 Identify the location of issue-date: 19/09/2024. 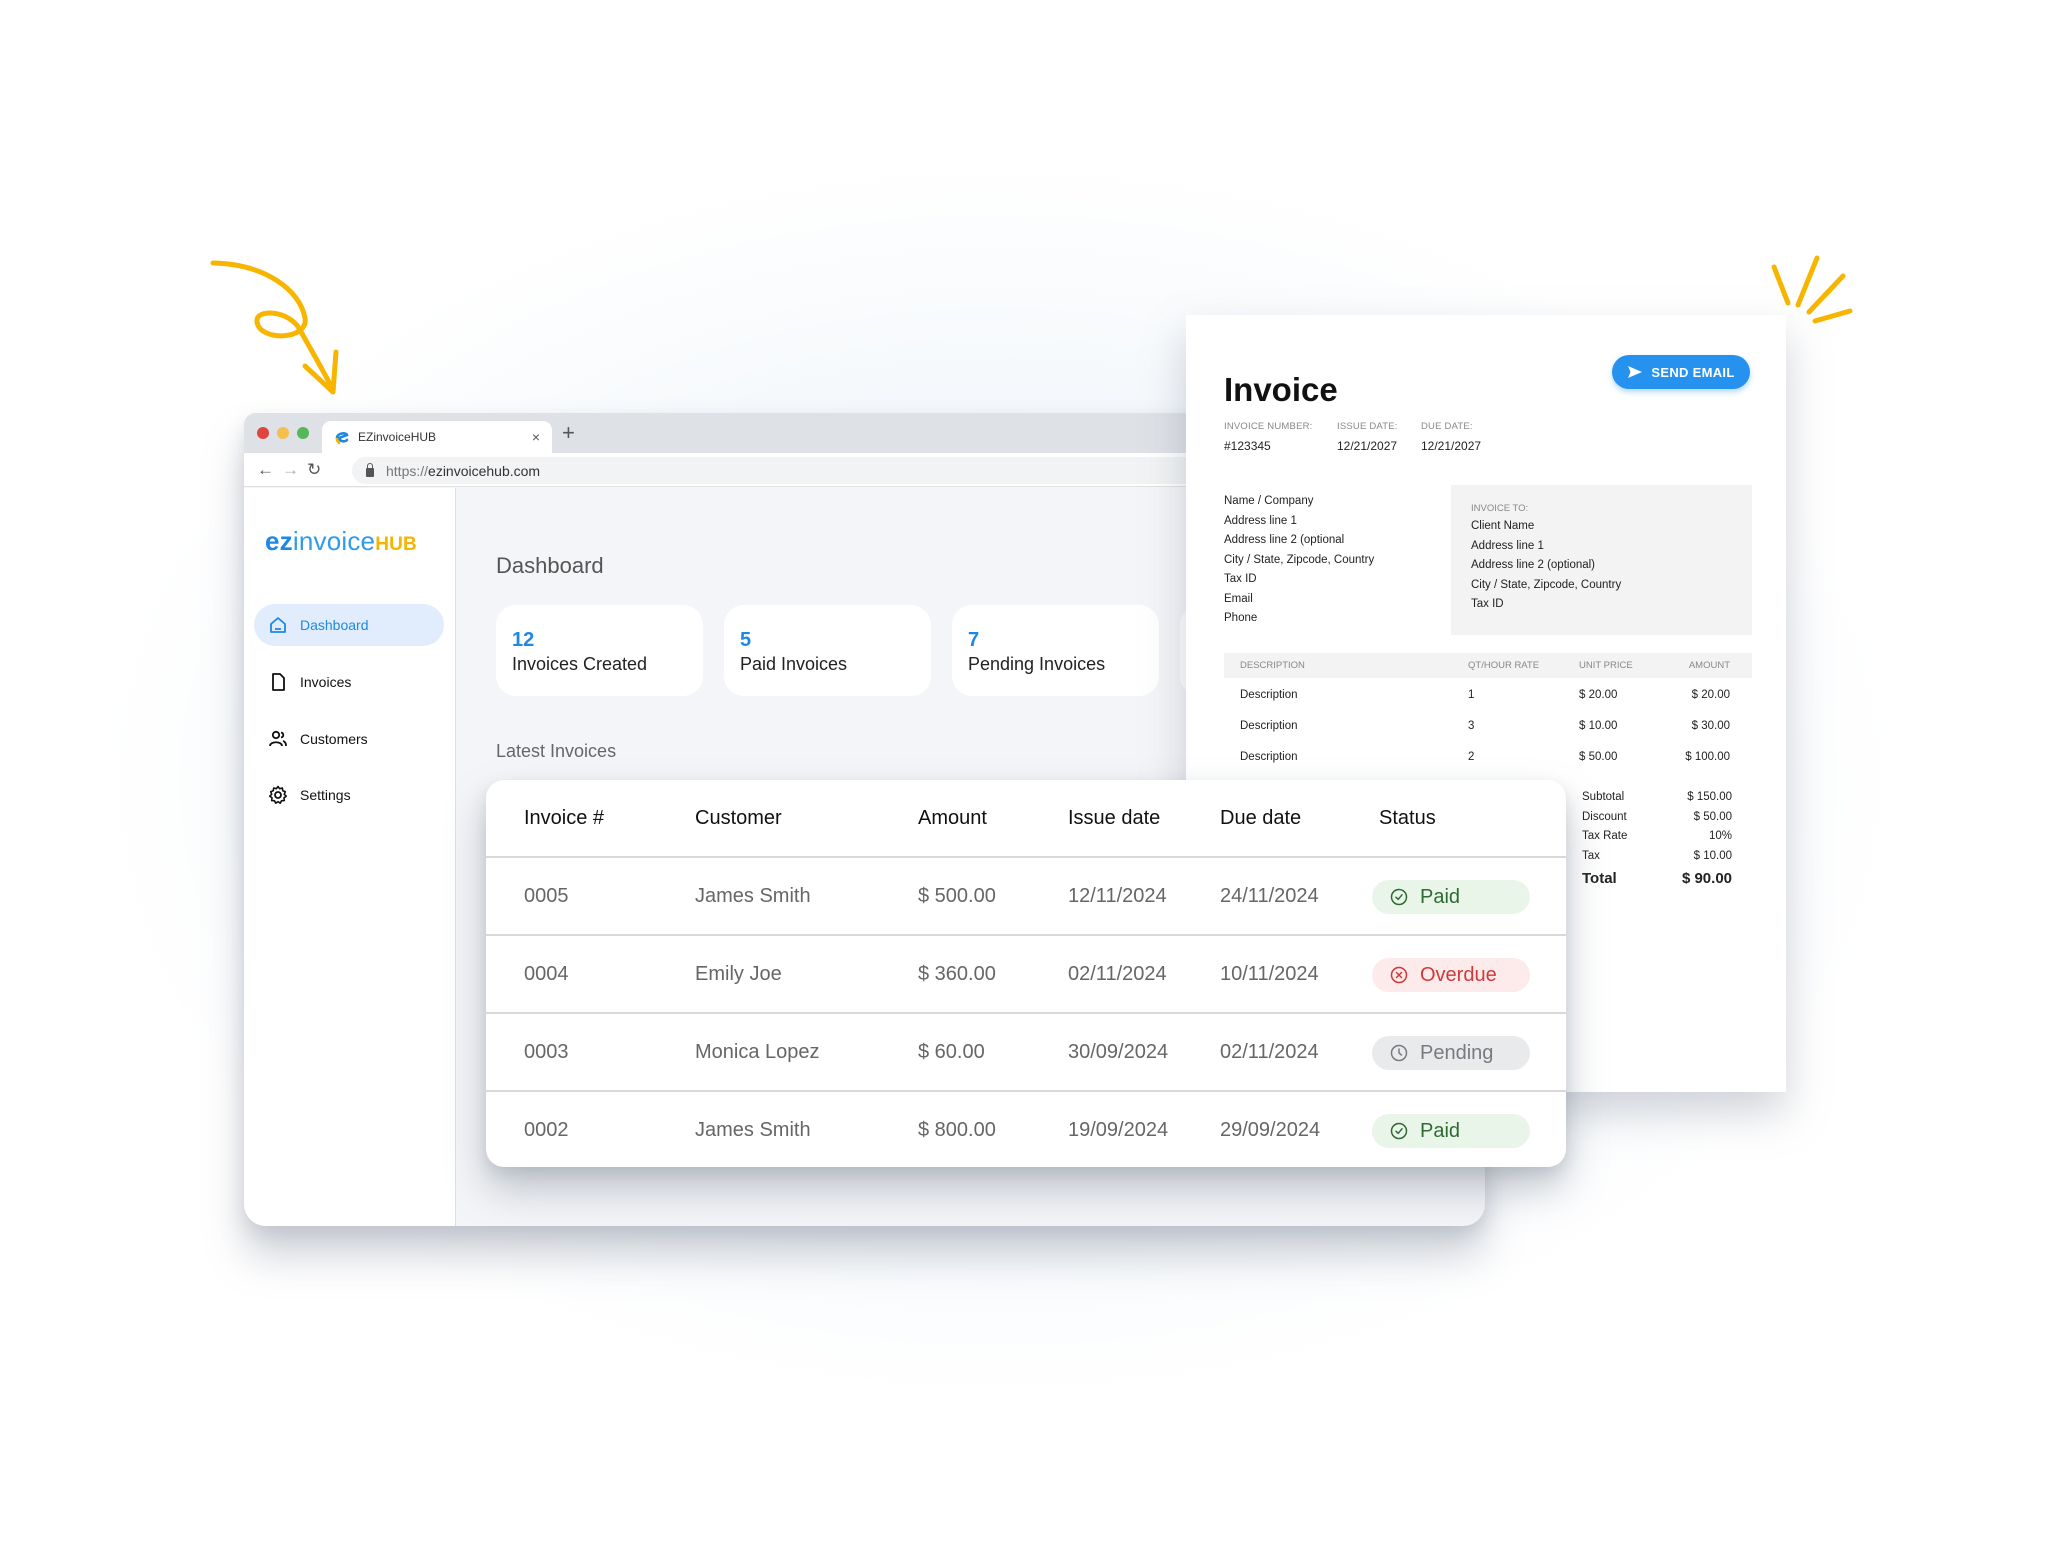
(1118, 1130).